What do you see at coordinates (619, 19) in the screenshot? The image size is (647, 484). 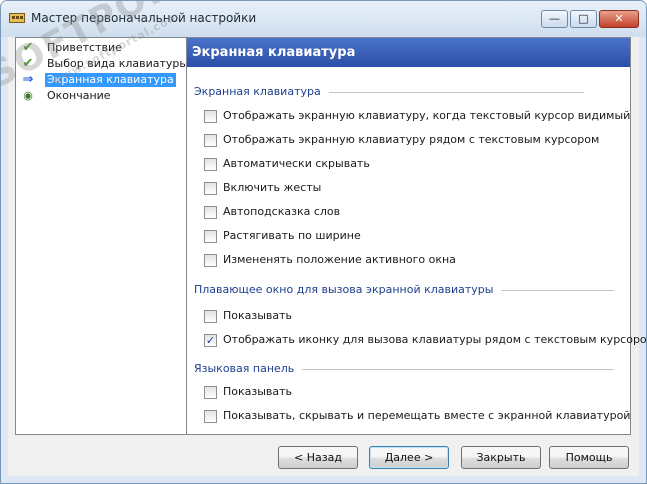 I see `close-window-button: ✕` at bounding box center [619, 19].